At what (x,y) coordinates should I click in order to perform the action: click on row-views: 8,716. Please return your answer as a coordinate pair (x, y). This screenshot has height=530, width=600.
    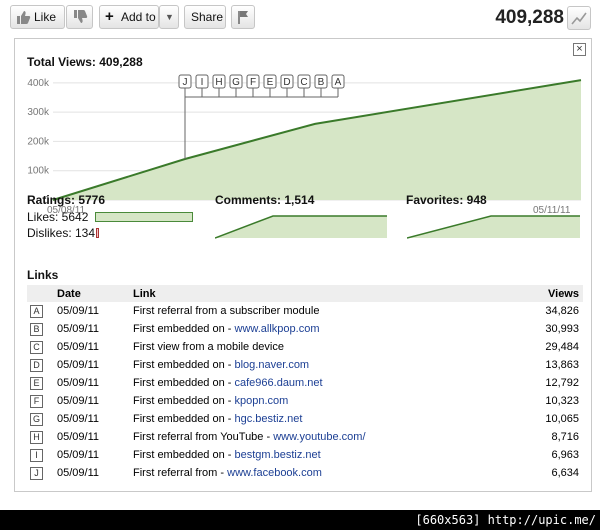
    Looking at the image, I should click on (565, 437).